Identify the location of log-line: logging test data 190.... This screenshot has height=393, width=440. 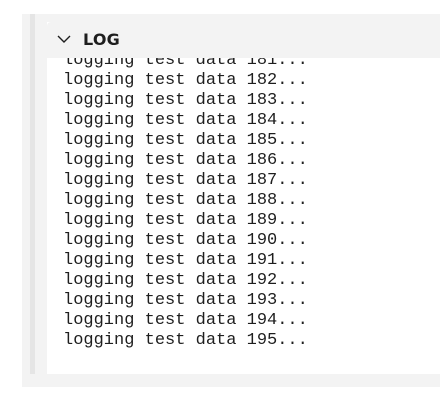
(185, 240).